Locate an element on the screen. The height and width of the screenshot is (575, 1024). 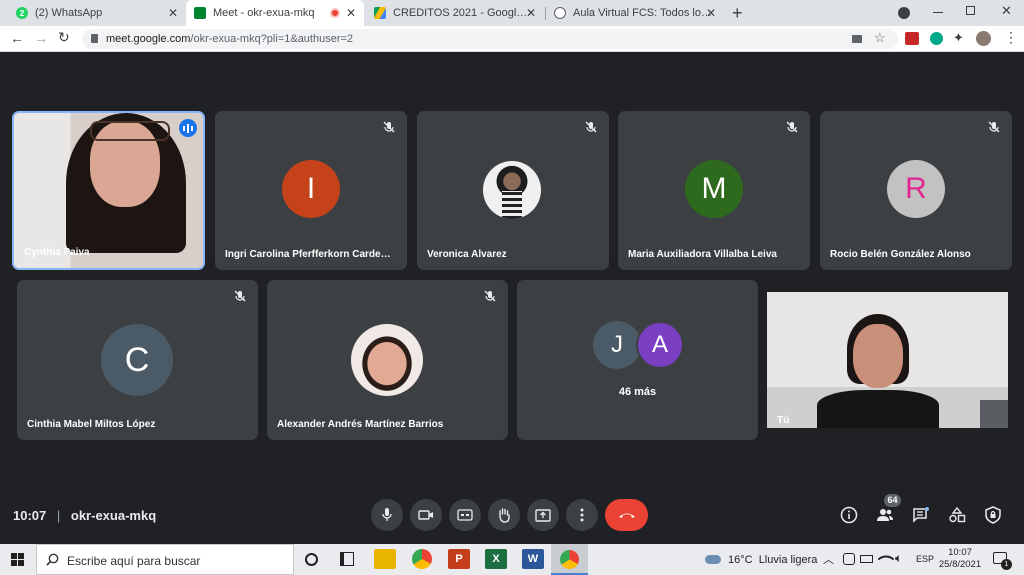
participant-tile: Cynthia Paiva is located at coordinates (108, 190).